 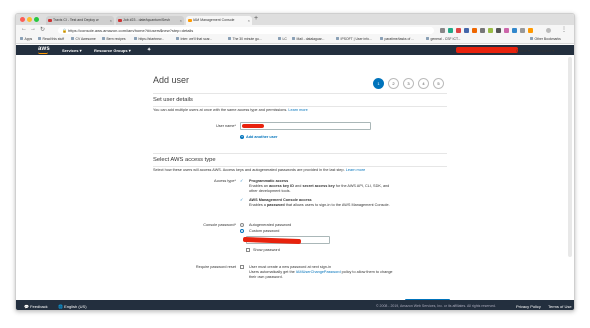 I want to click on menu-kebab-icon: ⋮, so click(x=564, y=29).